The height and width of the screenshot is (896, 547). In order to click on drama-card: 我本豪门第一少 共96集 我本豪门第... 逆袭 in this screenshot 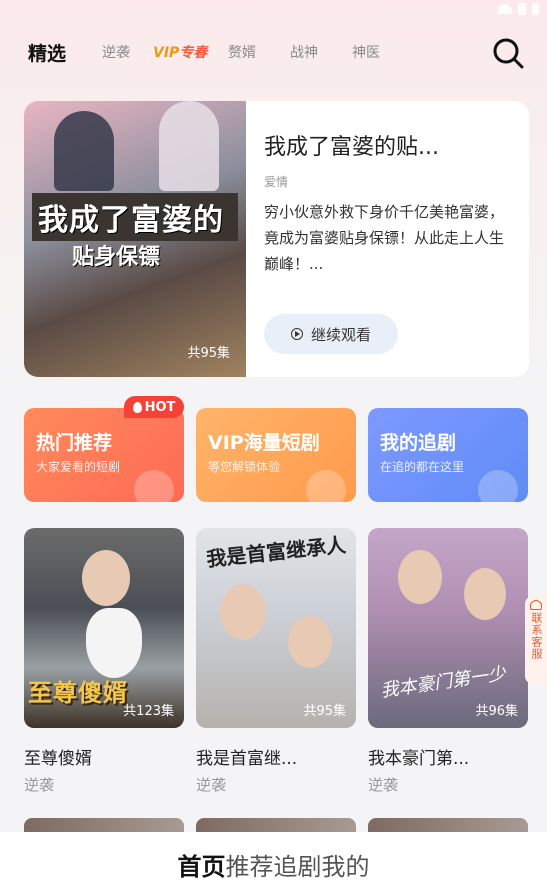, I will do `click(448, 662)`.